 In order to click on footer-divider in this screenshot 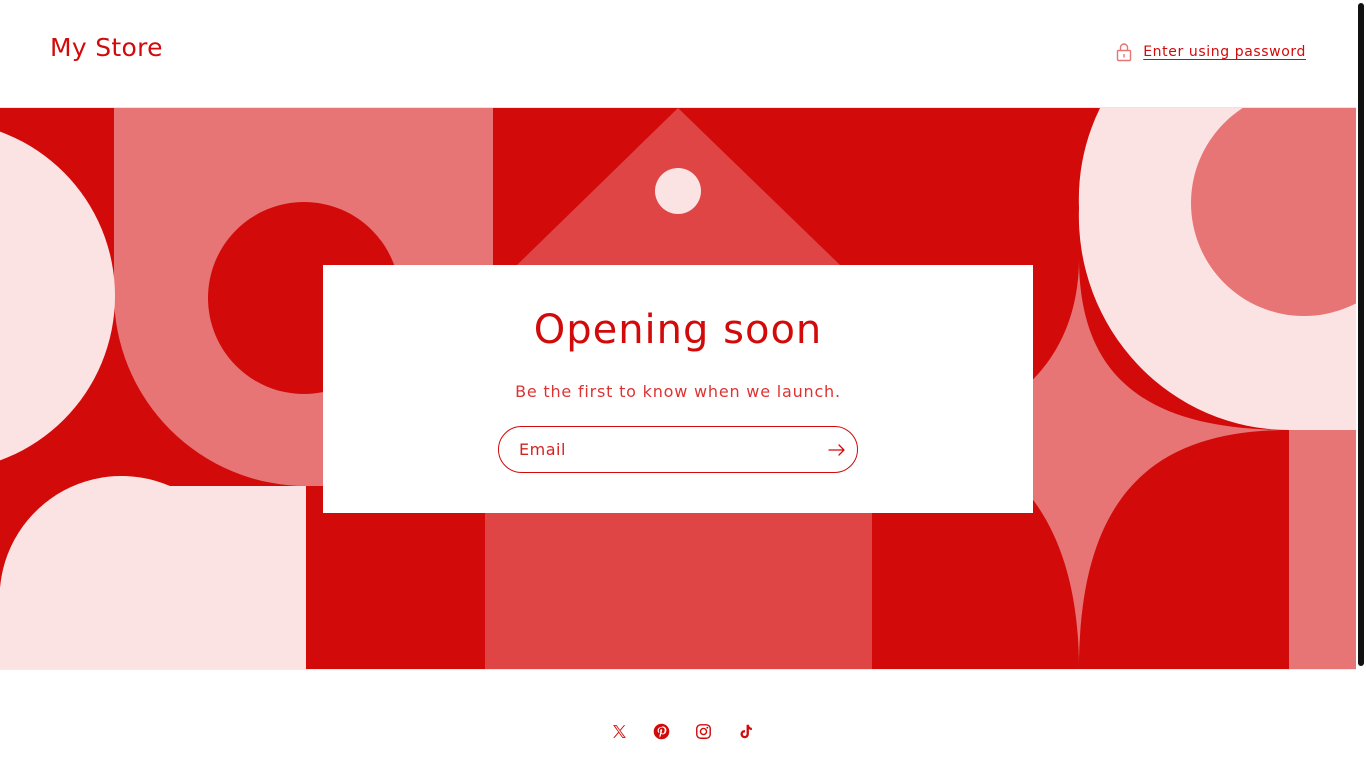, I will do `click(678, 669)`.